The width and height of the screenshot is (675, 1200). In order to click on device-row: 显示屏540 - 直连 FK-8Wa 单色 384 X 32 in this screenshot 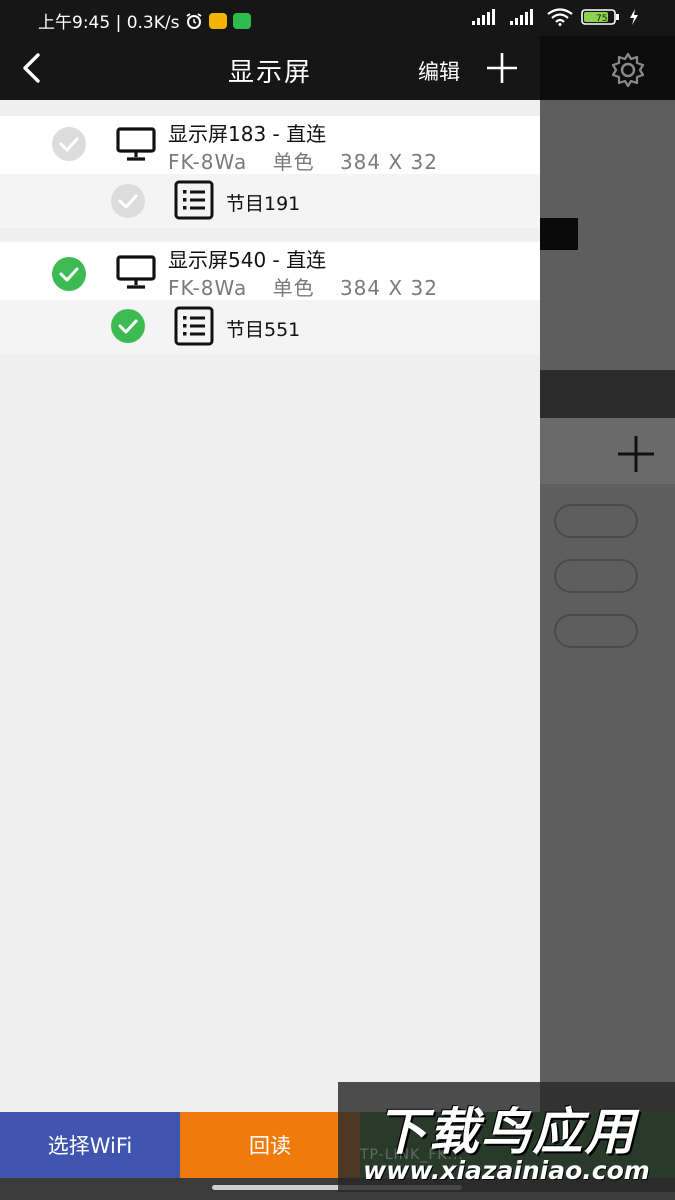, I will do `click(270, 271)`.